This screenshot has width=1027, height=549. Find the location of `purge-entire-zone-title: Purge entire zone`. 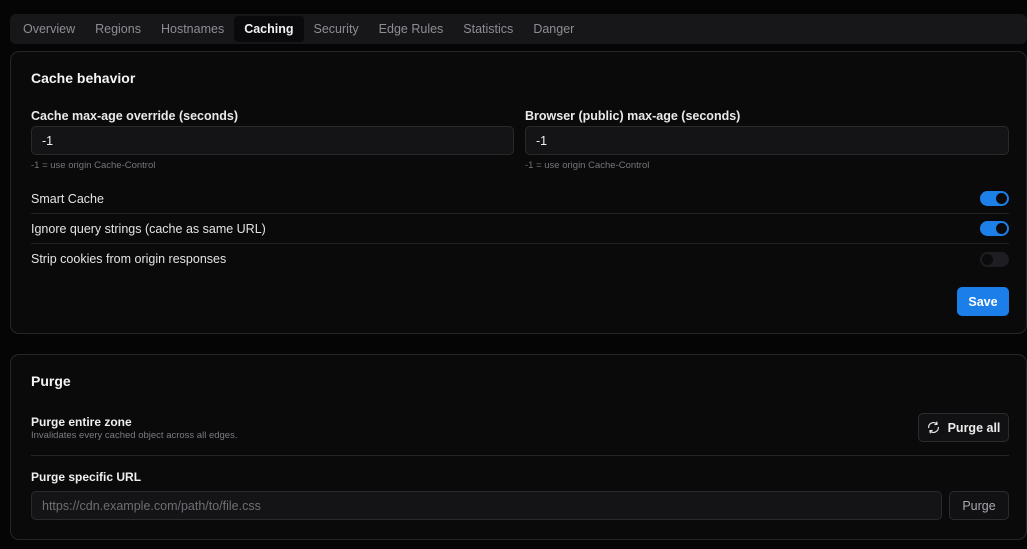

purge-entire-zone-title: Purge entire zone is located at coordinates (81, 422).